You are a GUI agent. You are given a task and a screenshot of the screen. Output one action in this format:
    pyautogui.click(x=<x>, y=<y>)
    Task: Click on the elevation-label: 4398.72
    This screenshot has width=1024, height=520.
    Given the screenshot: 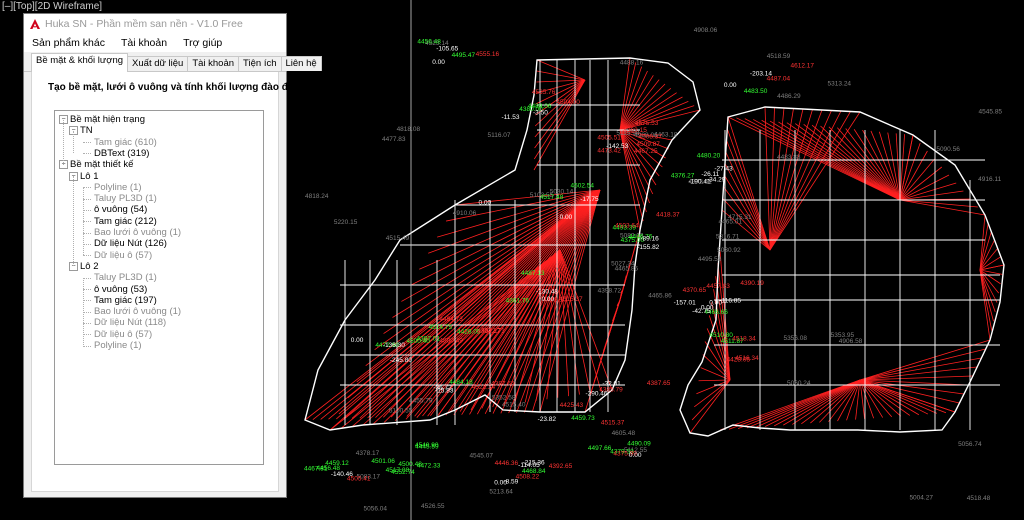 What is the action you would take?
    pyautogui.click(x=610, y=290)
    